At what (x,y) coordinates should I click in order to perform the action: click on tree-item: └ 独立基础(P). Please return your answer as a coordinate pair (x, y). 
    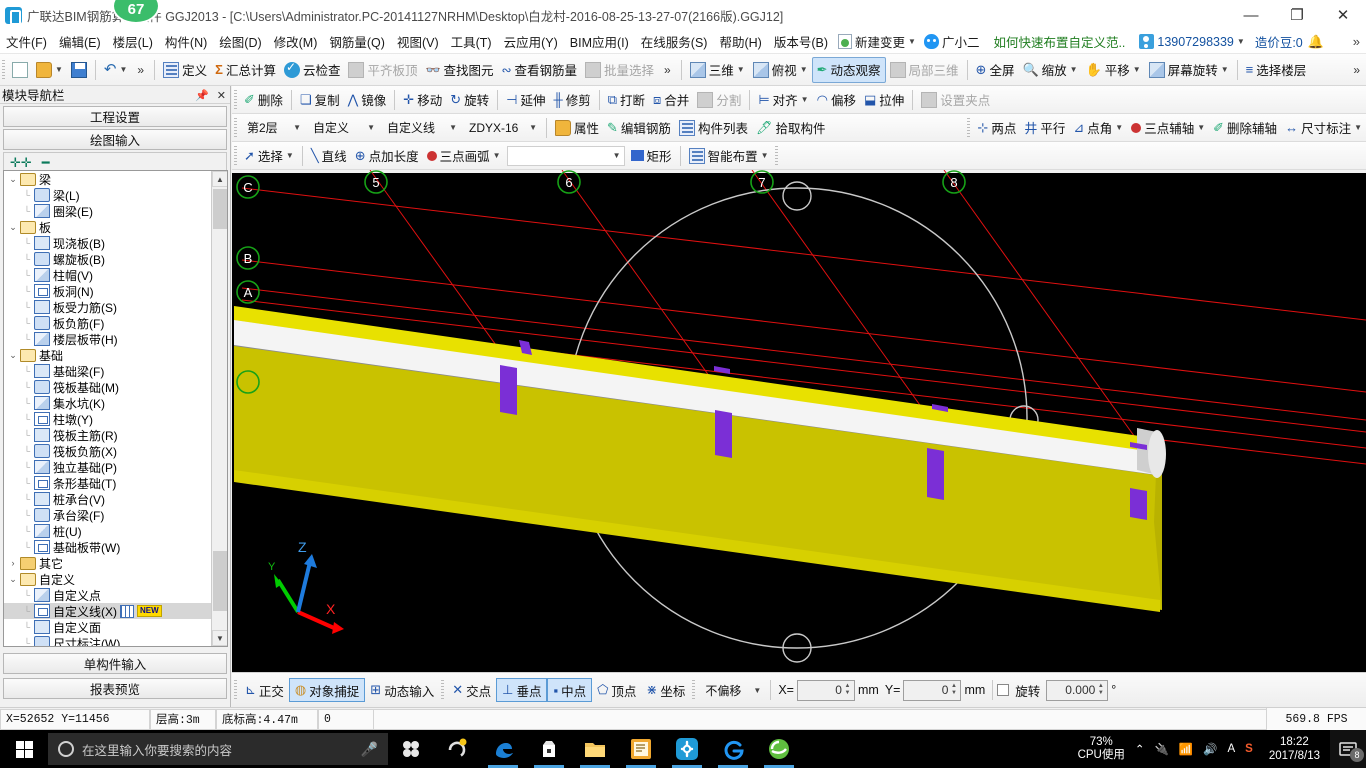
    Looking at the image, I should click on (108, 467).